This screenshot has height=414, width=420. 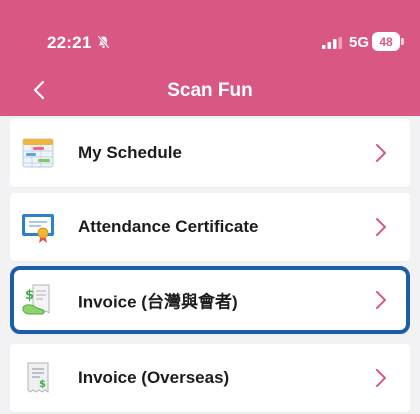 What do you see at coordinates (36, 299) in the screenshot?
I see `invoice-receipt-icon: $` at bounding box center [36, 299].